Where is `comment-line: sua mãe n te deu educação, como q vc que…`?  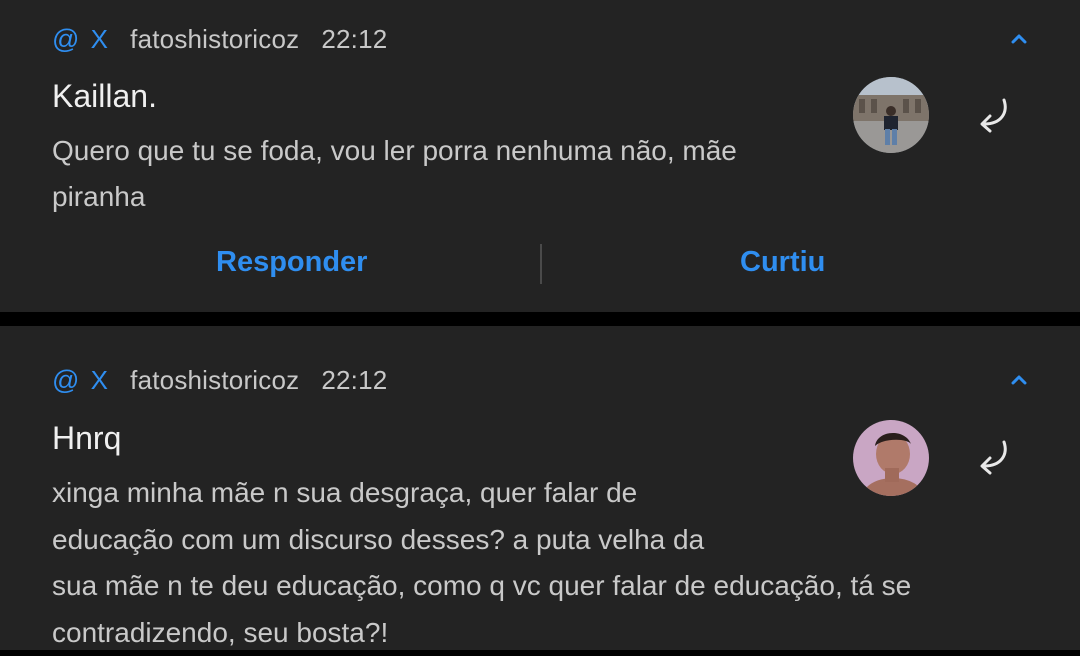 comment-line: sua mãe n te deu educação, como q vc que… is located at coordinates (481, 586).